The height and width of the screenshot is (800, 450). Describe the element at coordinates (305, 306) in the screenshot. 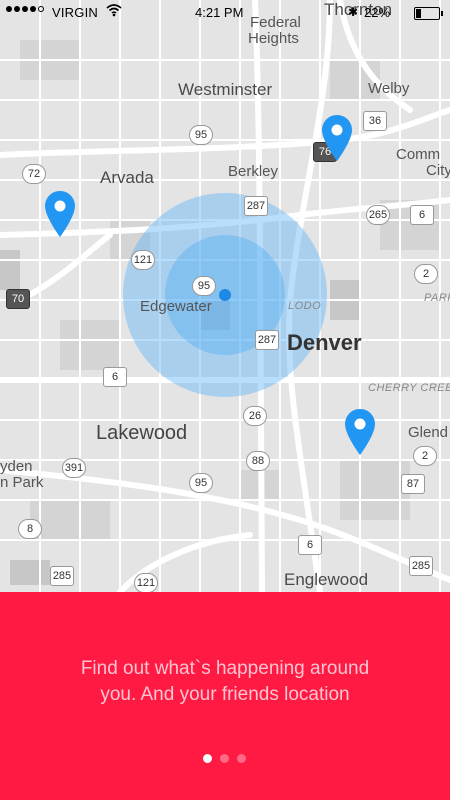

I see `place-label: LODO` at that location.